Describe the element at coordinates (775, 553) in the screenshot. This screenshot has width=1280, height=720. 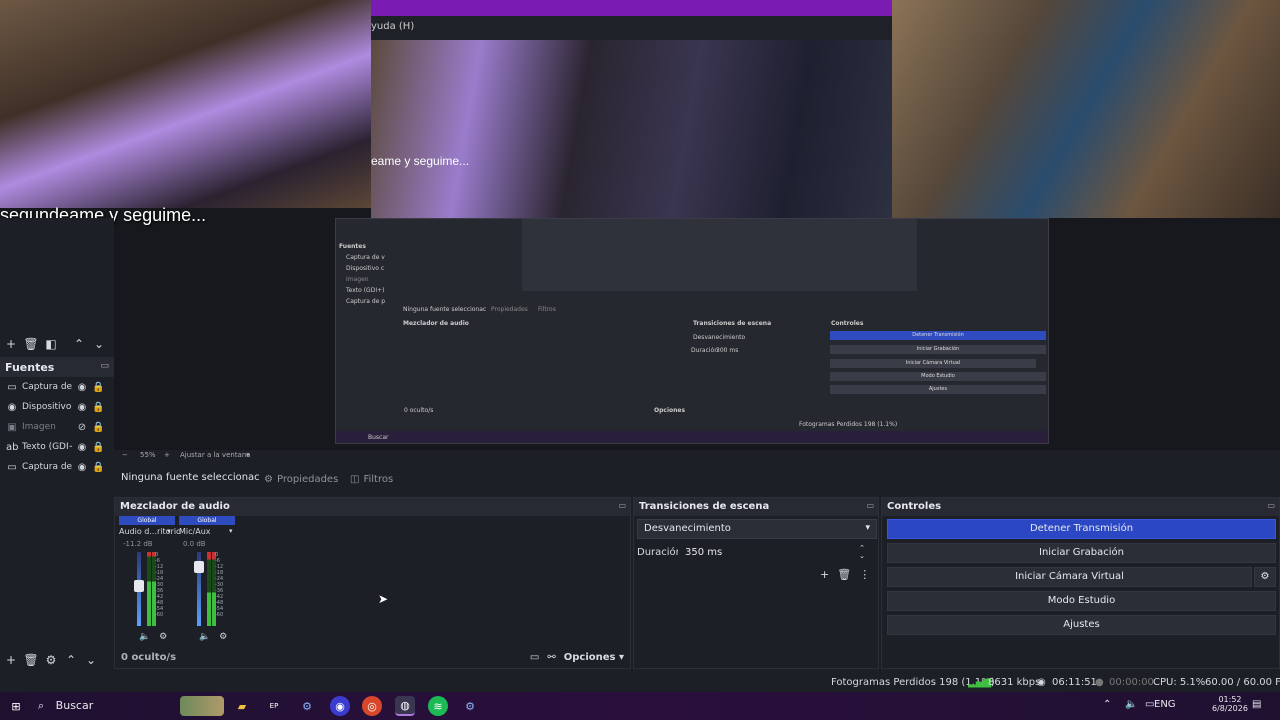
I see `duration-spinbox: 350 ms ⌃ ⌄` at that location.